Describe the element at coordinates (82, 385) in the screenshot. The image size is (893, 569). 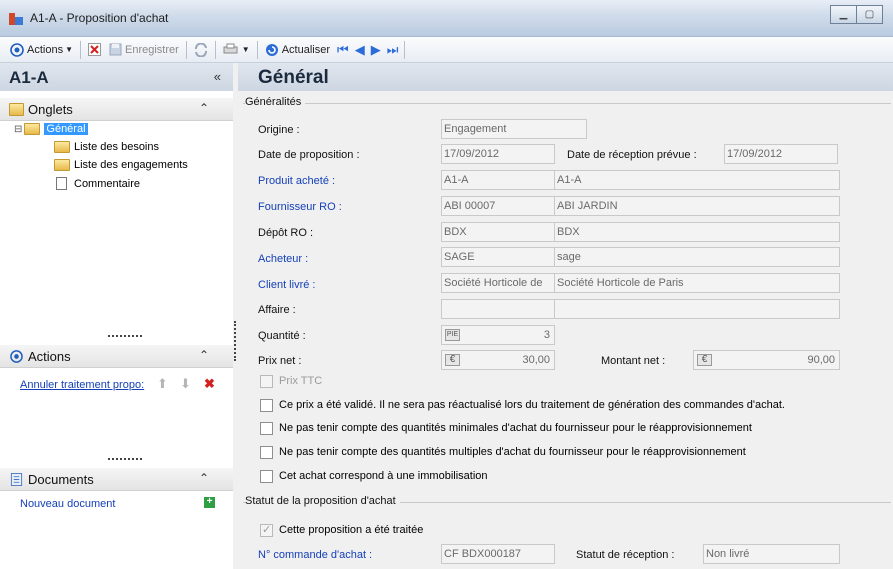
I see `cancel-processing-link: Annuler traitement propo:` at that location.